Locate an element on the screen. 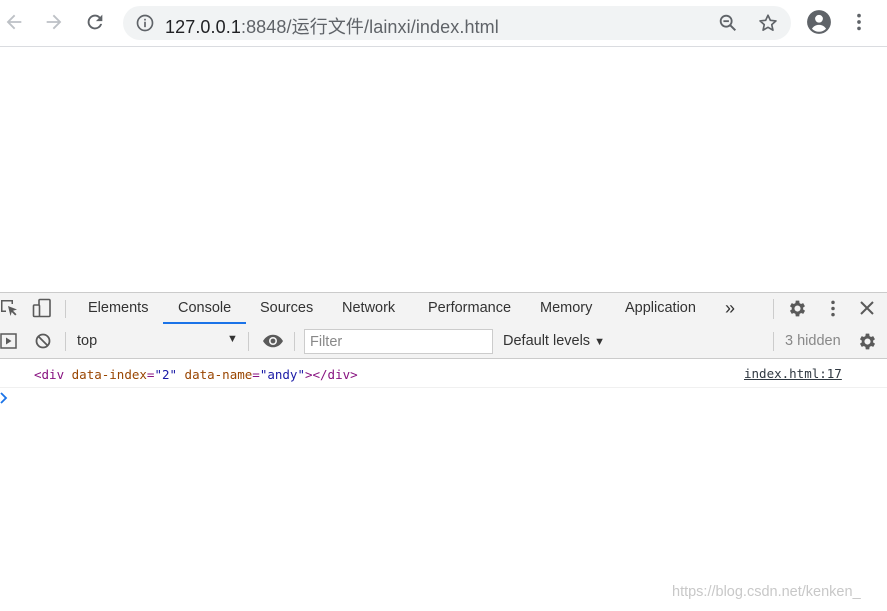 The height and width of the screenshot is (611, 887). log-levels-label: Default levels is located at coordinates (547, 341).